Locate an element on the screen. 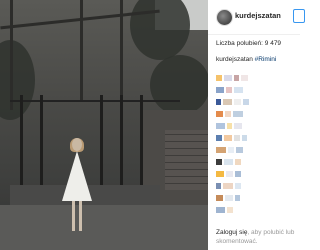 The image size is (320, 250). person-head is located at coordinates (77, 144).